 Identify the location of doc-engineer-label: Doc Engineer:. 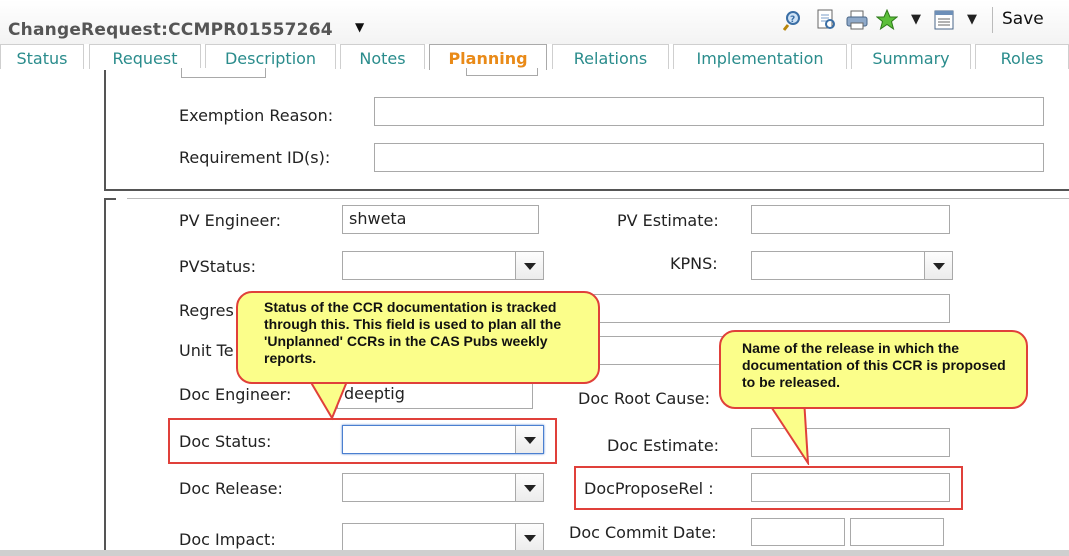
(235, 394).